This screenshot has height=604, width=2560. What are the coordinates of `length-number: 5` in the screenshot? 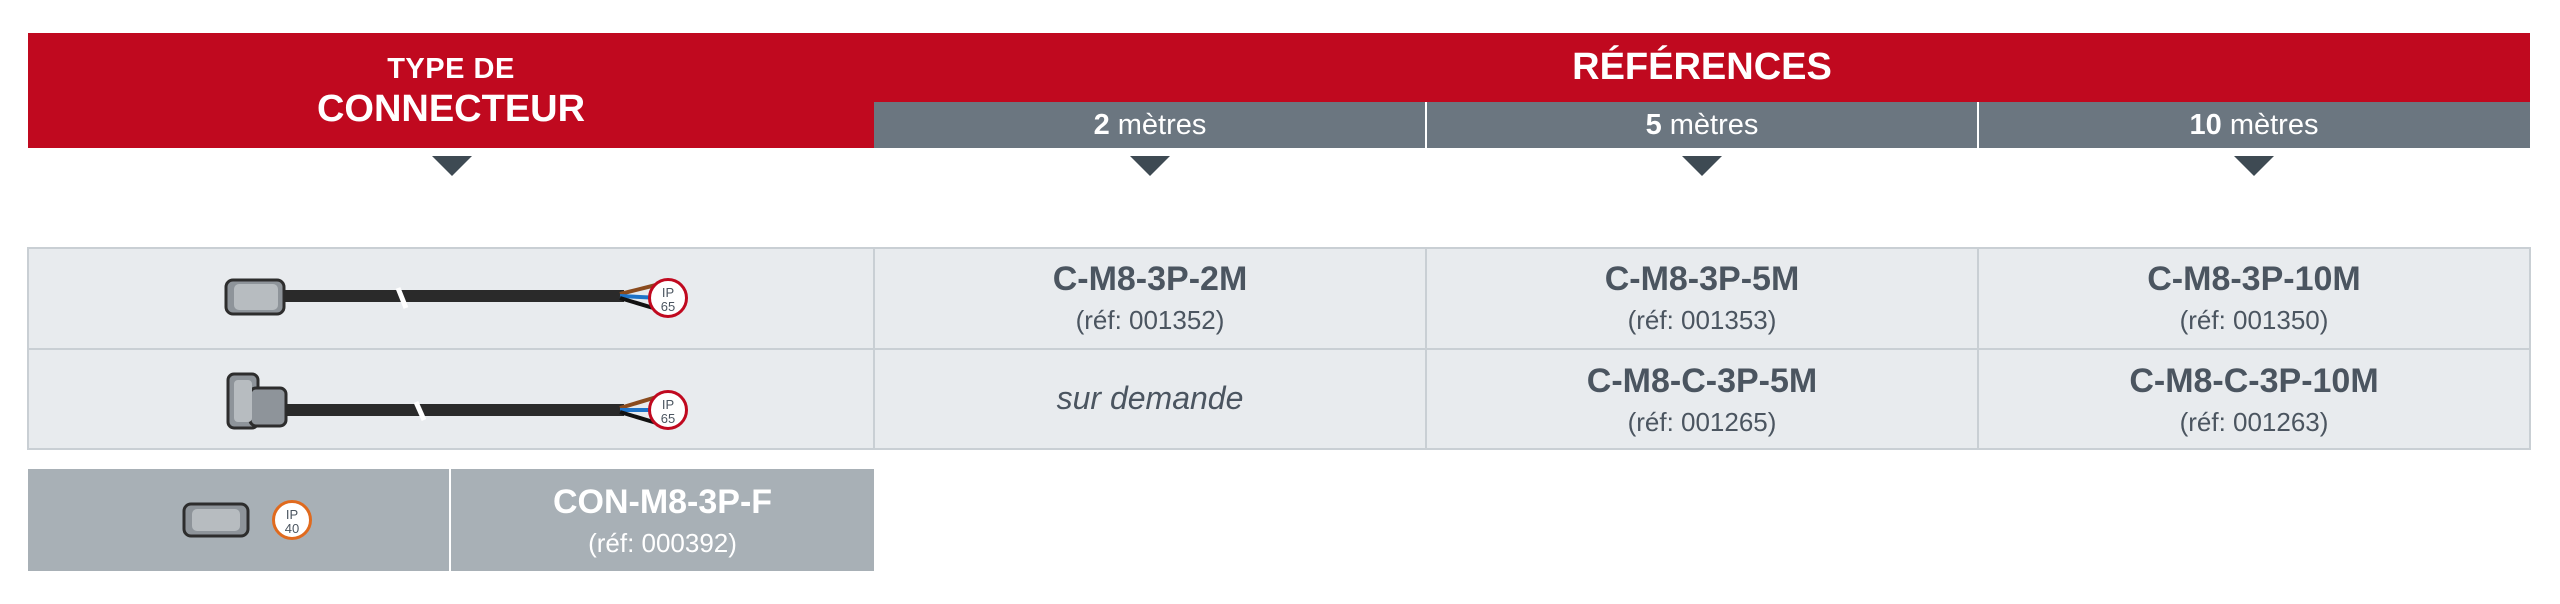 It's located at (1653, 125).